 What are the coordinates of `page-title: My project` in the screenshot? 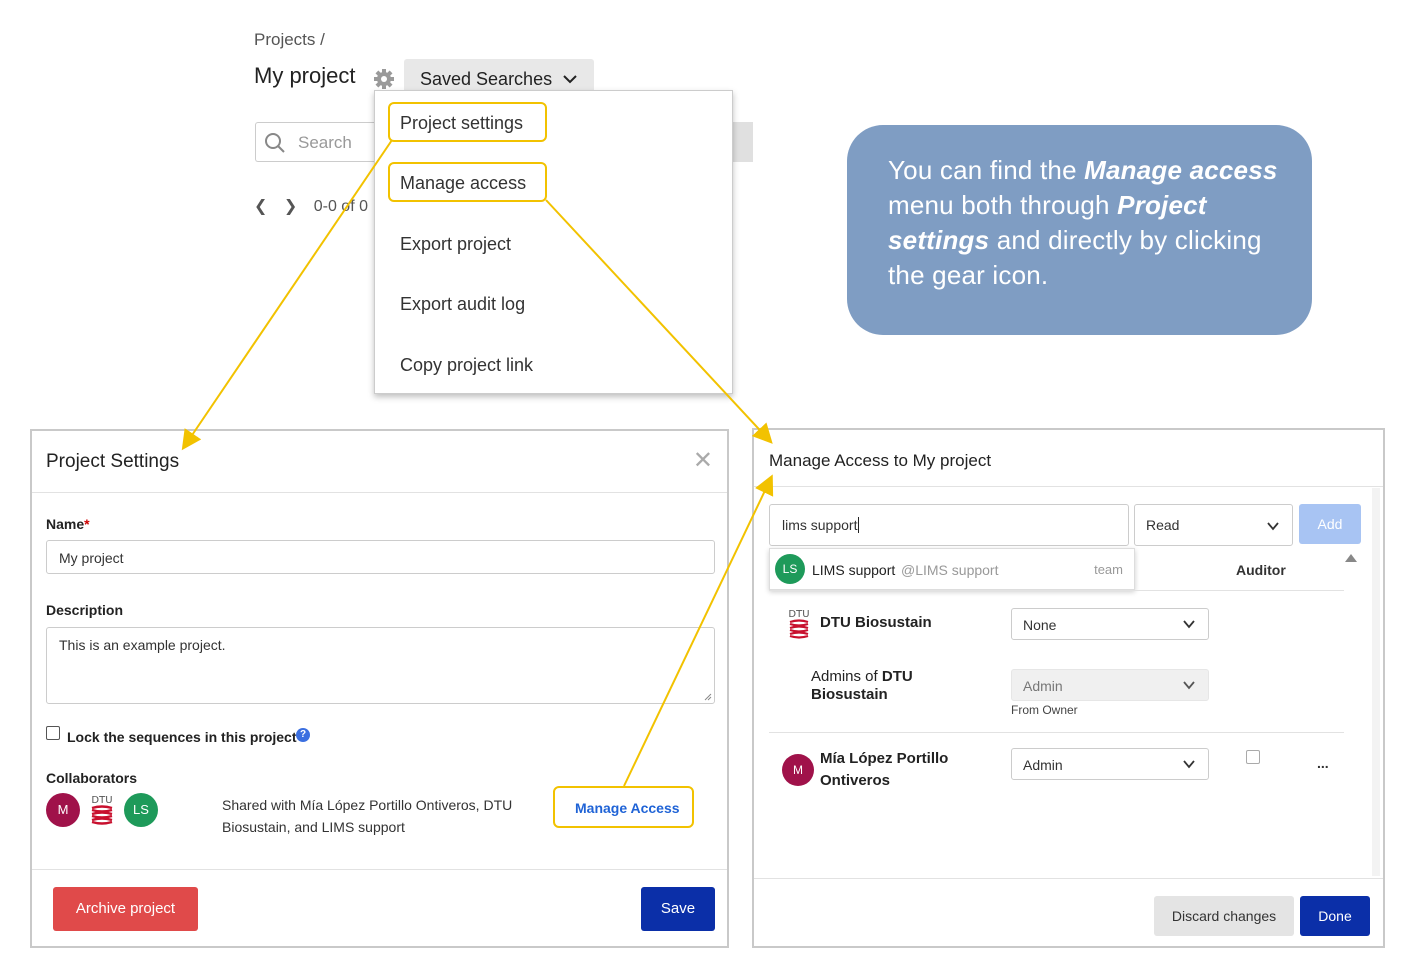 It's located at (305, 75).